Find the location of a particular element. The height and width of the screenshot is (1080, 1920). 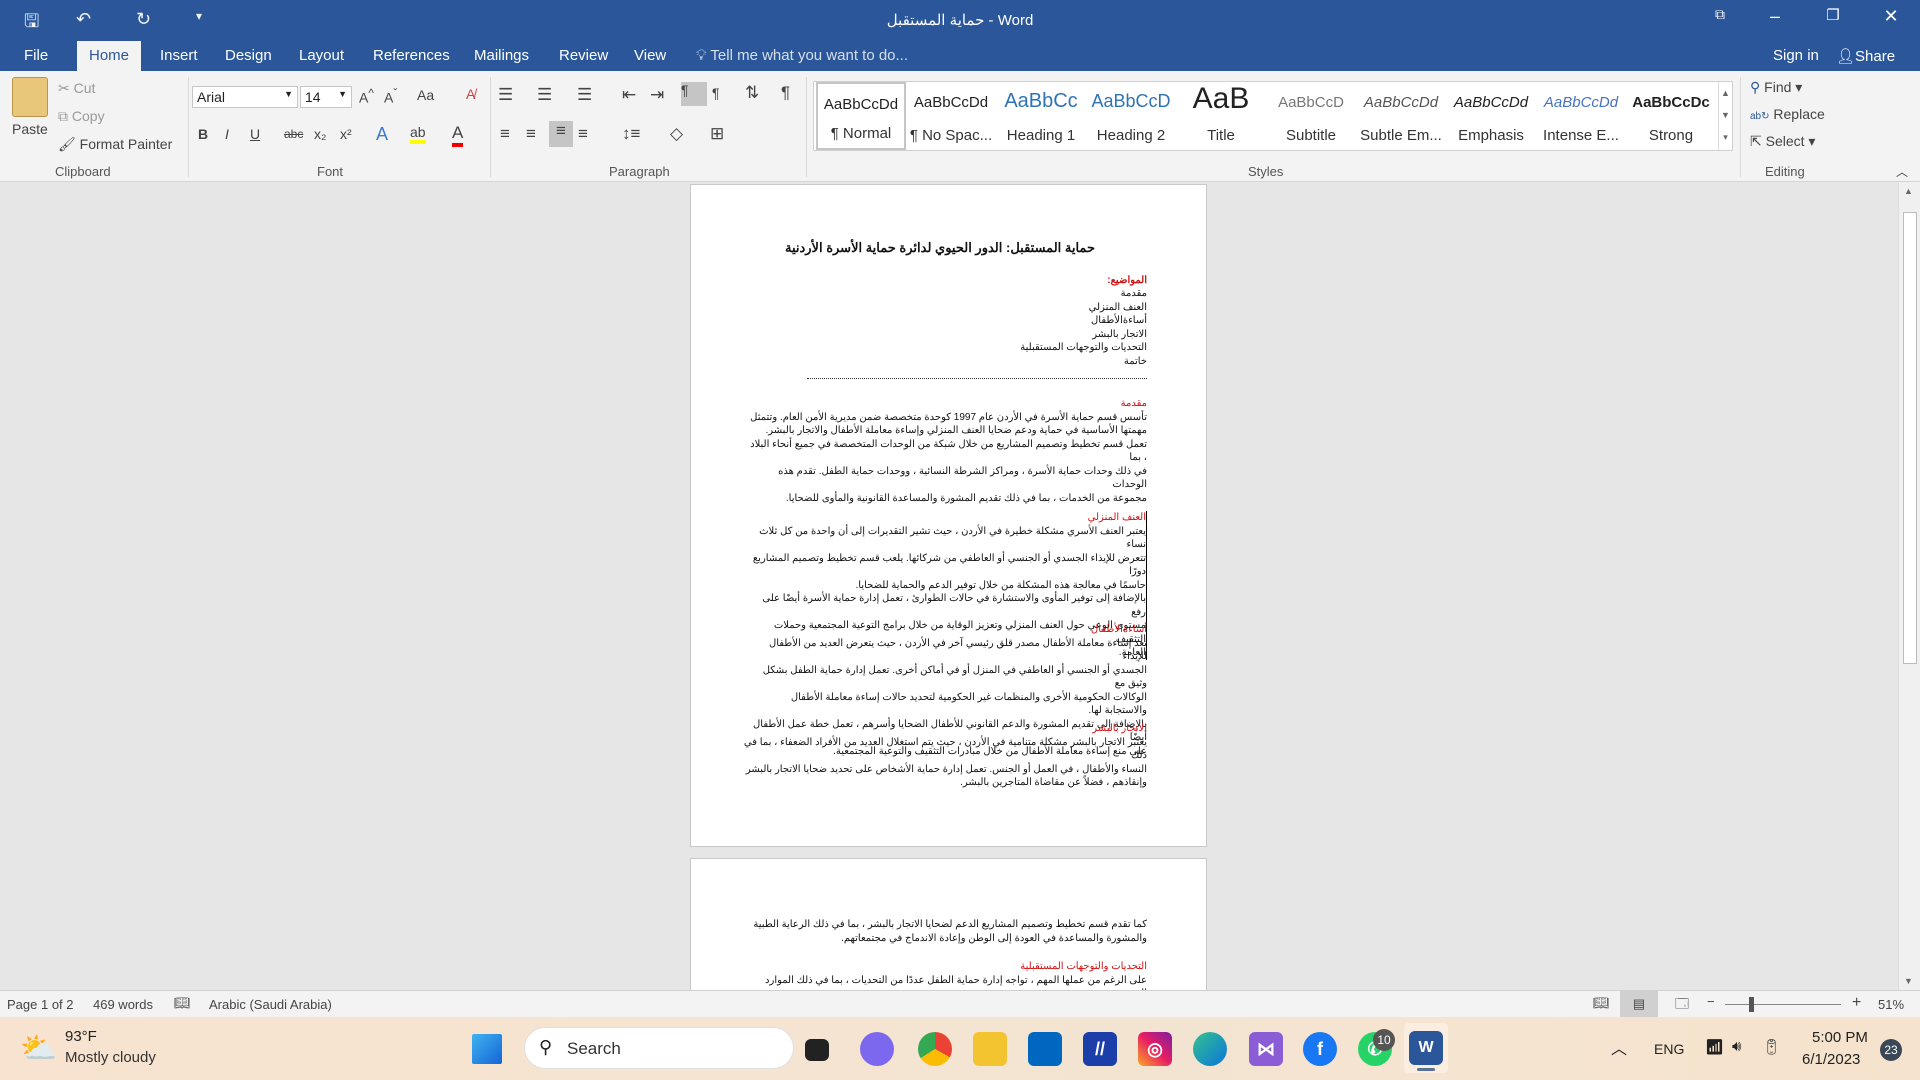

sort-icon: ⇅ is located at coordinates (752, 93).